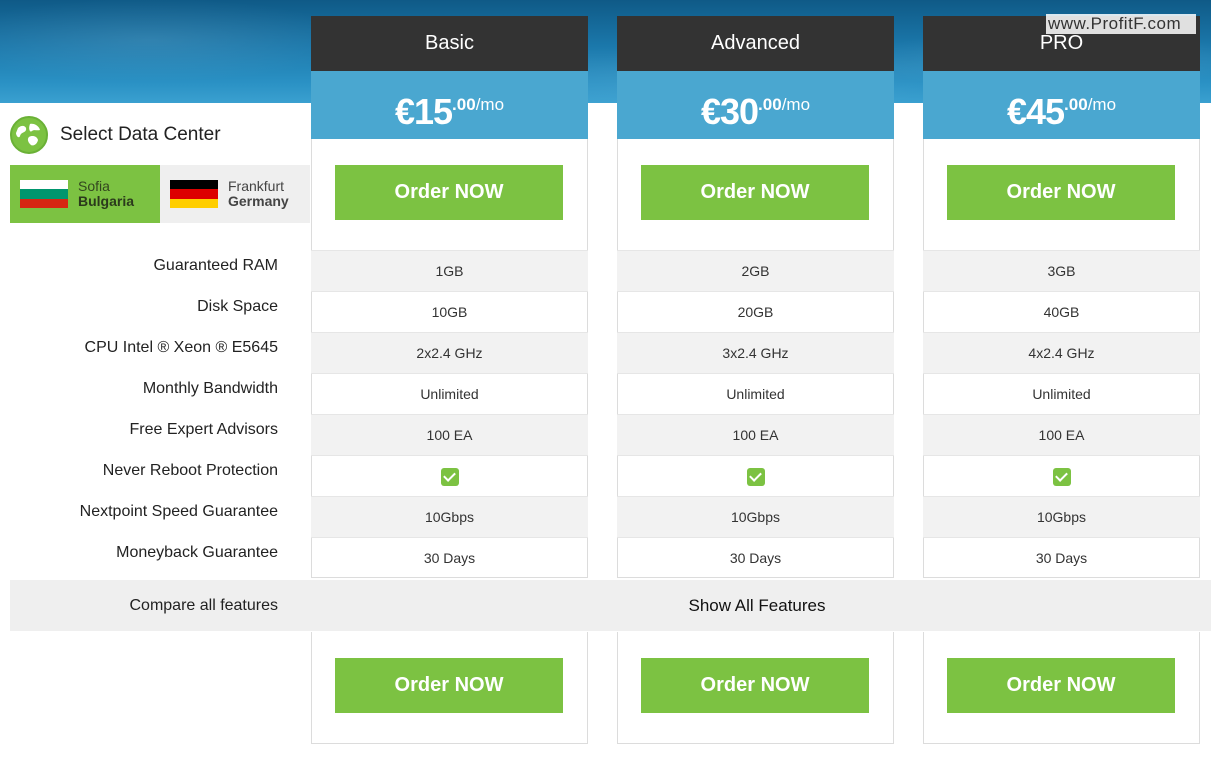 The height and width of the screenshot is (764, 1211). What do you see at coordinates (755, 311) in the screenshot?
I see `plan-feature-value: 20GB` at bounding box center [755, 311].